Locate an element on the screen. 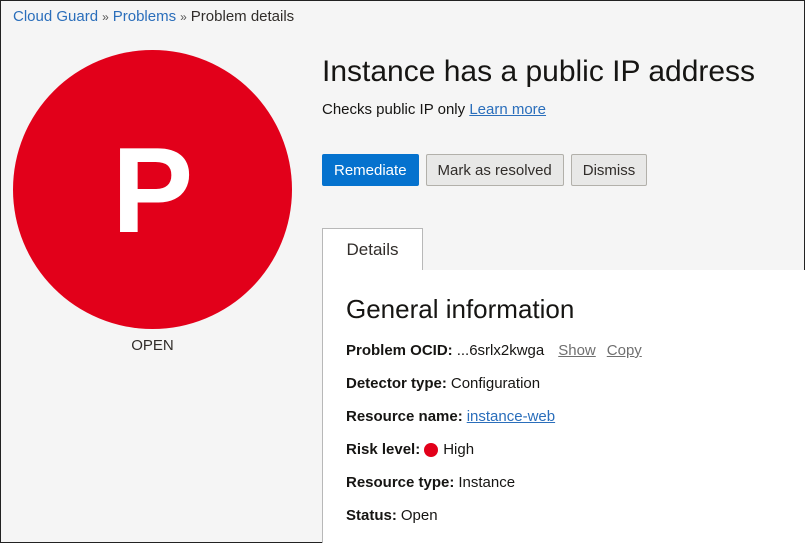 The height and width of the screenshot is (543, 805). tab-details: Details is located at coordinates (372, 249).